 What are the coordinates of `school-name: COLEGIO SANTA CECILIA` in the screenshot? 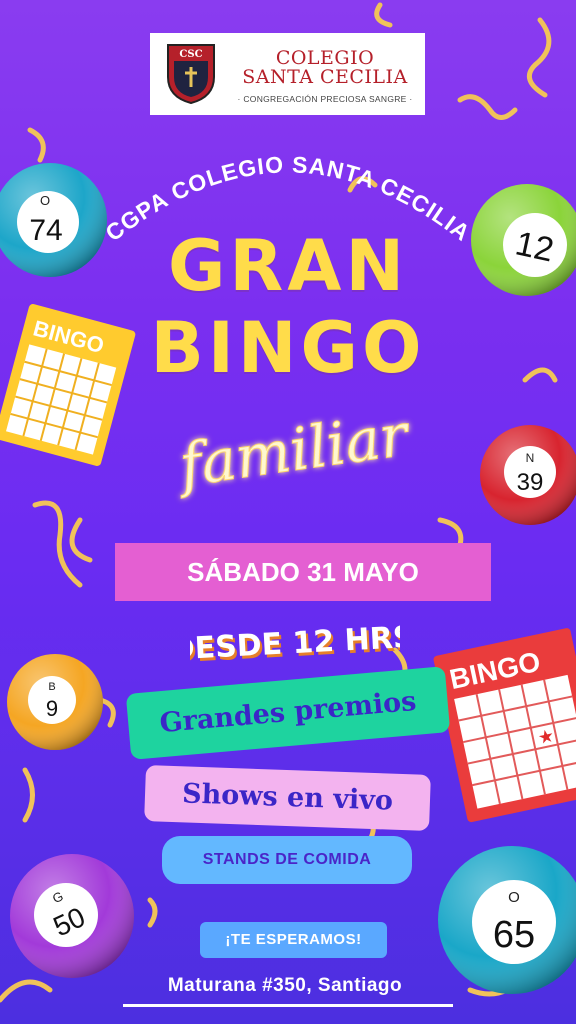 It's located at (325, 68).